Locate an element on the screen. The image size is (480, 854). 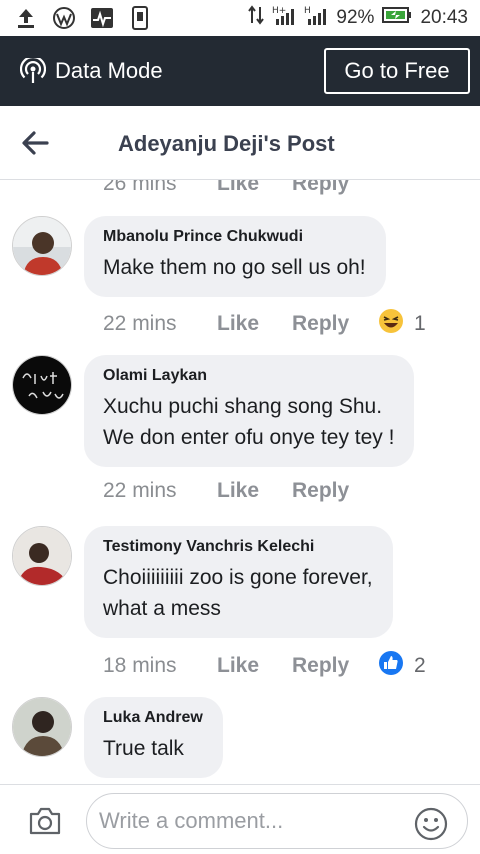
comment-meta: 26 mins Like Reply is located at coordinates (240, 188).